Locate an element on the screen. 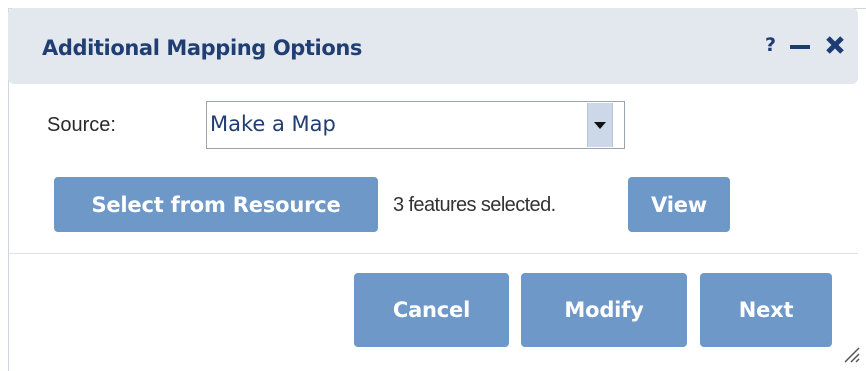 This screenshot has height=371, width=866. help-icon: ? is located at coordinates (770, 45).